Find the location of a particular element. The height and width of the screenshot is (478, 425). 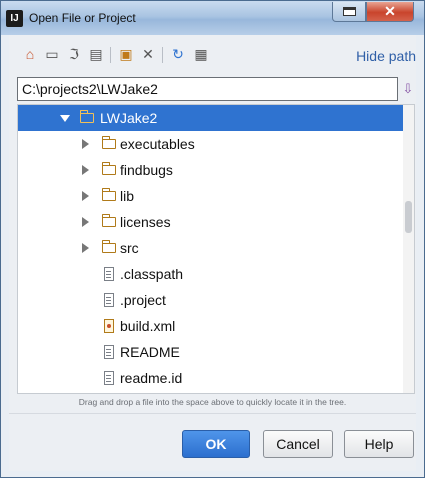

scrollbar-thumb is located at coordinates (408, 217).